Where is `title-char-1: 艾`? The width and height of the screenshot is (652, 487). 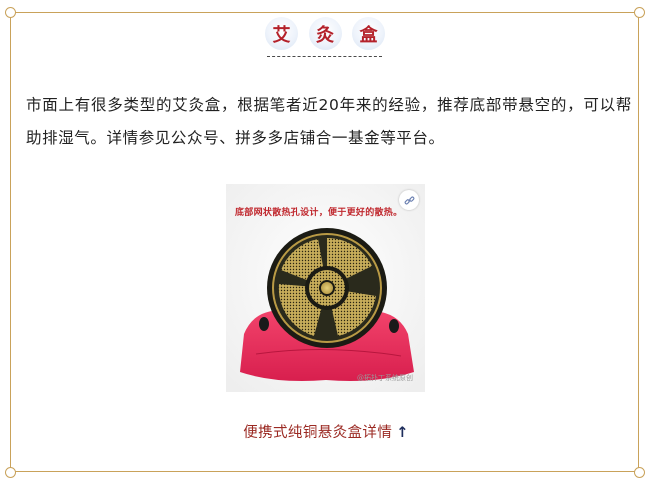 title-char-1: 艾 is located at coordinates (281, 33).